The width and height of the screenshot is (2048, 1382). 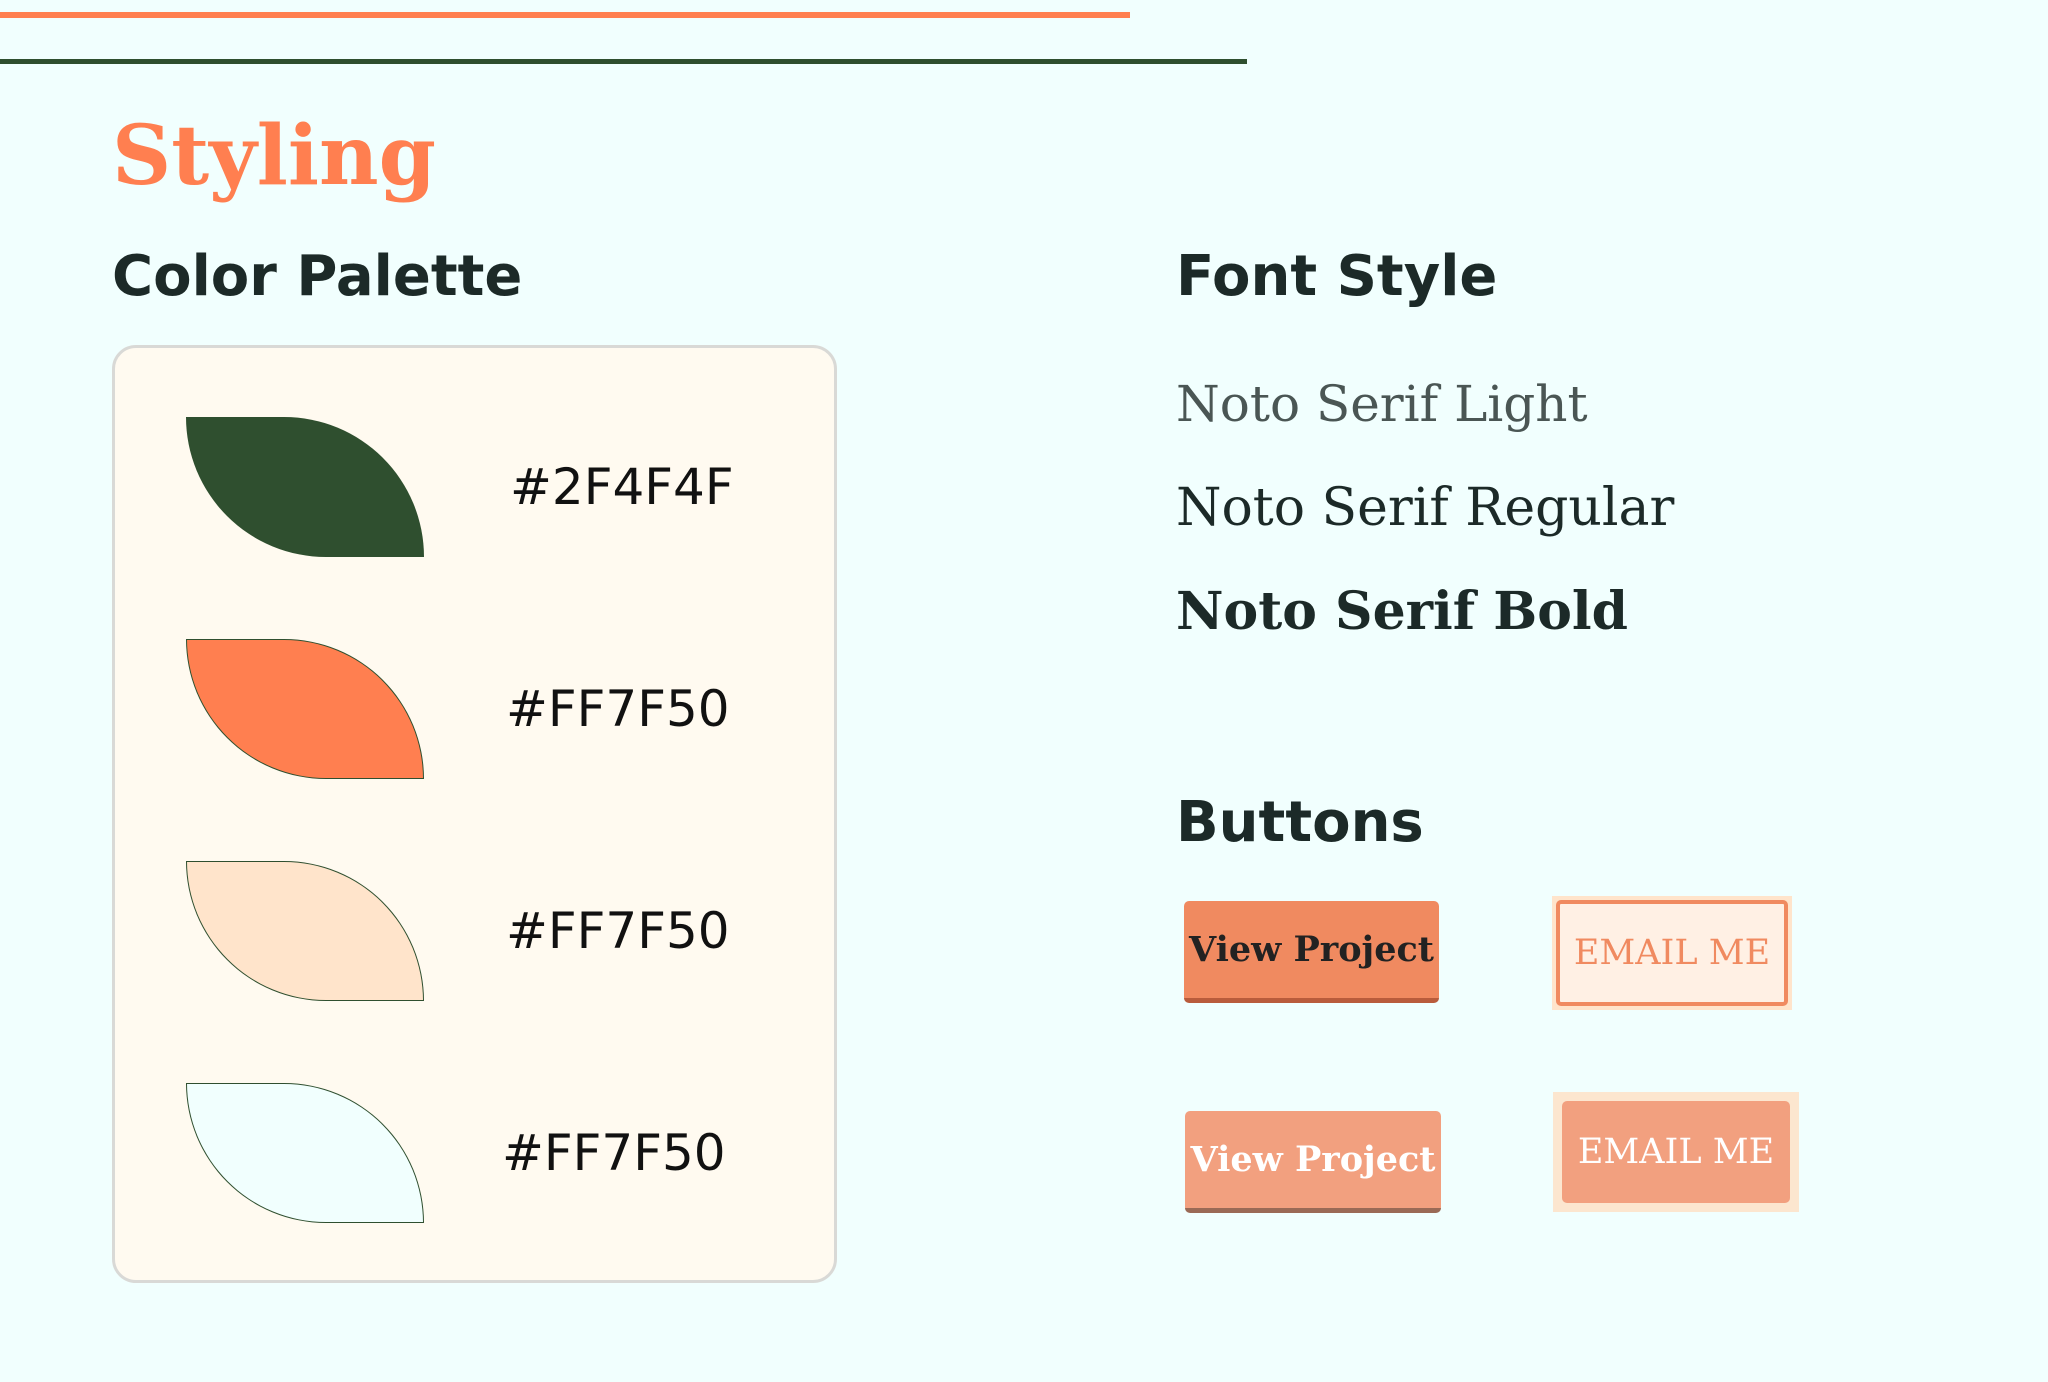 What do you see at coordinates (565, 15) in the screenshot?
I see `top-orange-rule` at bounding box center [565, 15].